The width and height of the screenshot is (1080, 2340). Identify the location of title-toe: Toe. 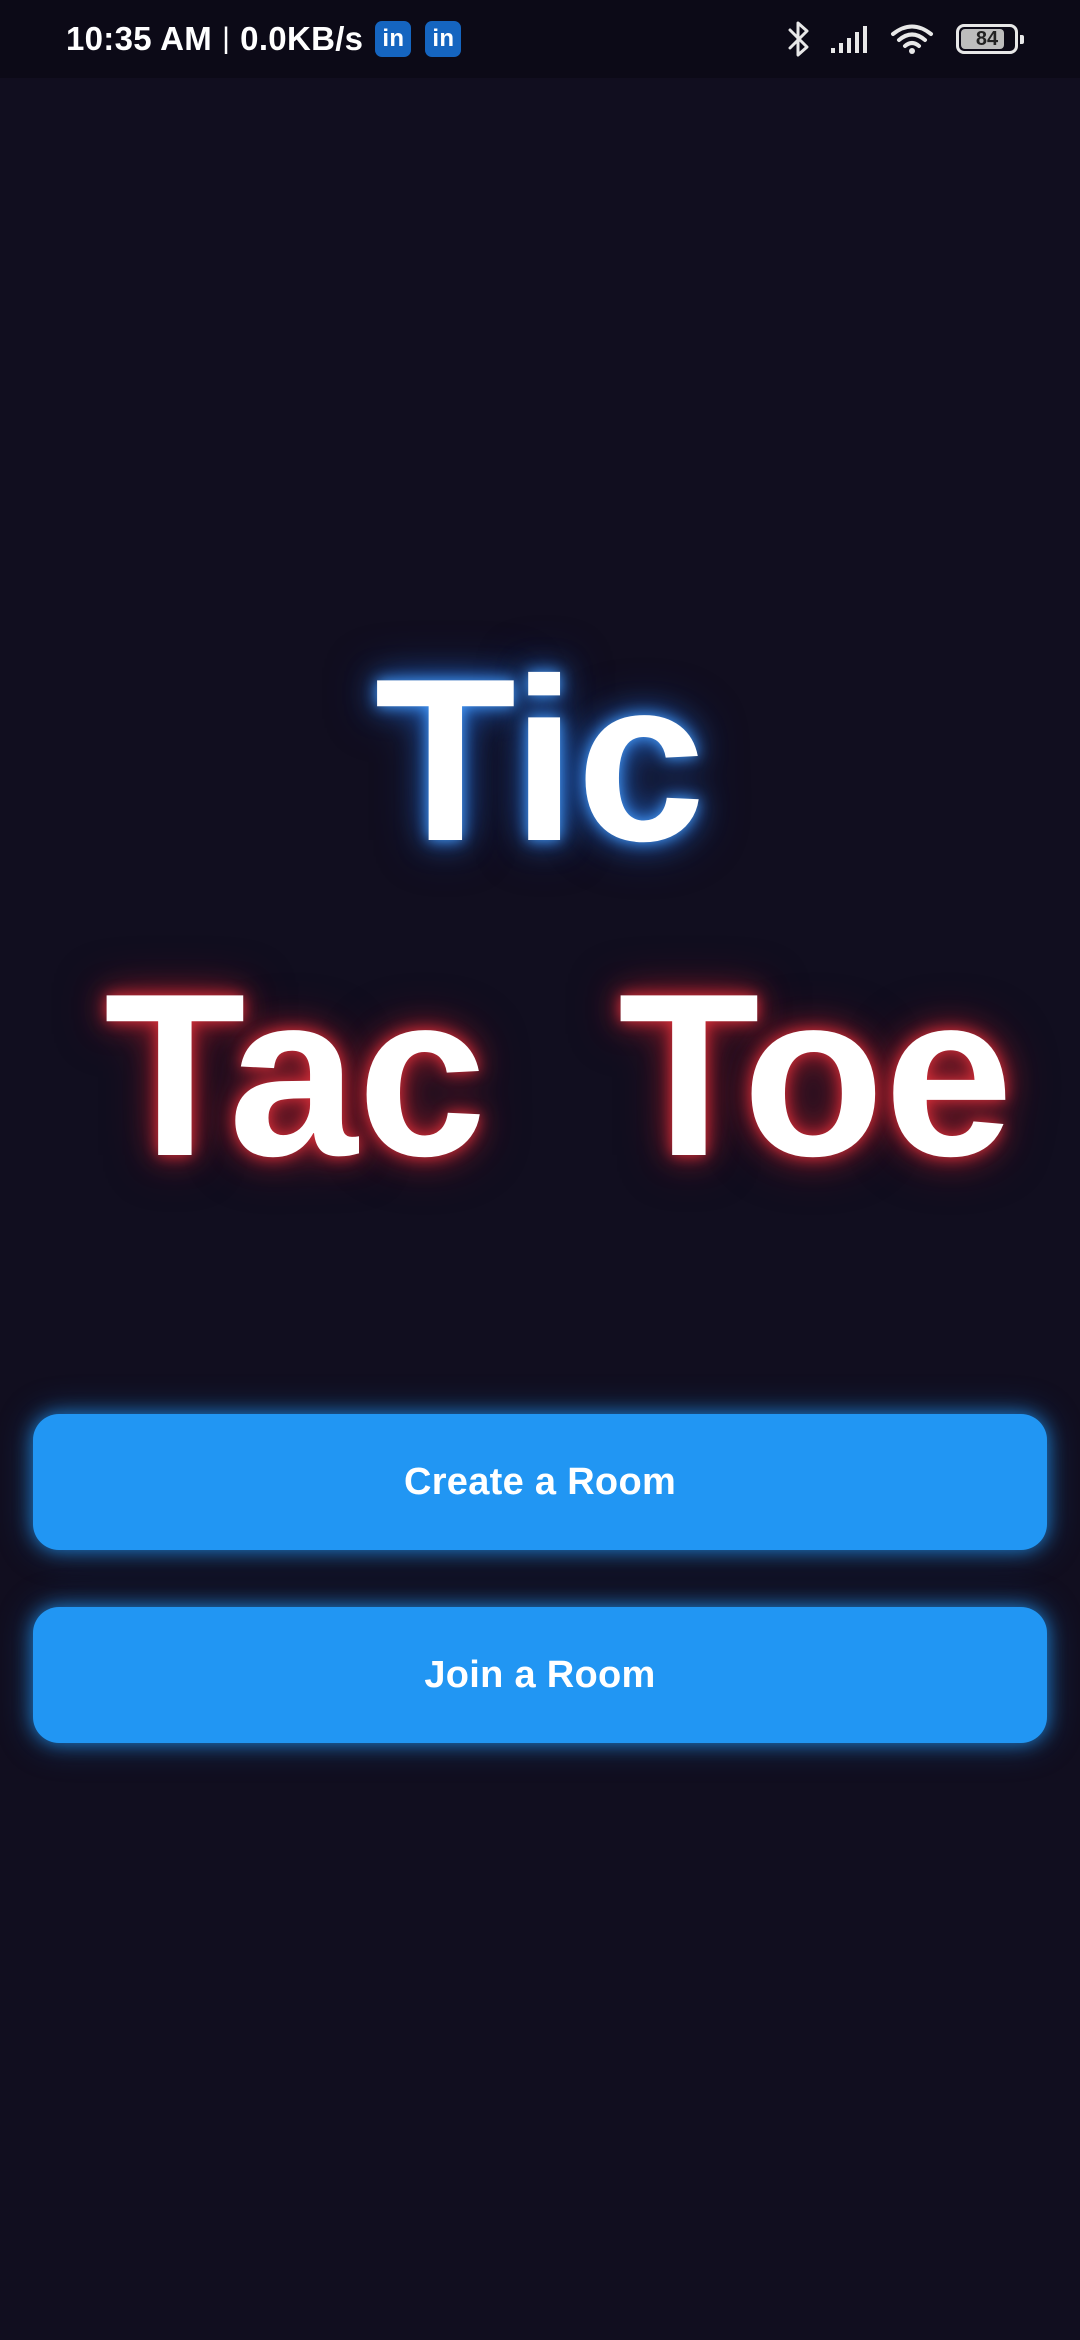
(816, 1075).